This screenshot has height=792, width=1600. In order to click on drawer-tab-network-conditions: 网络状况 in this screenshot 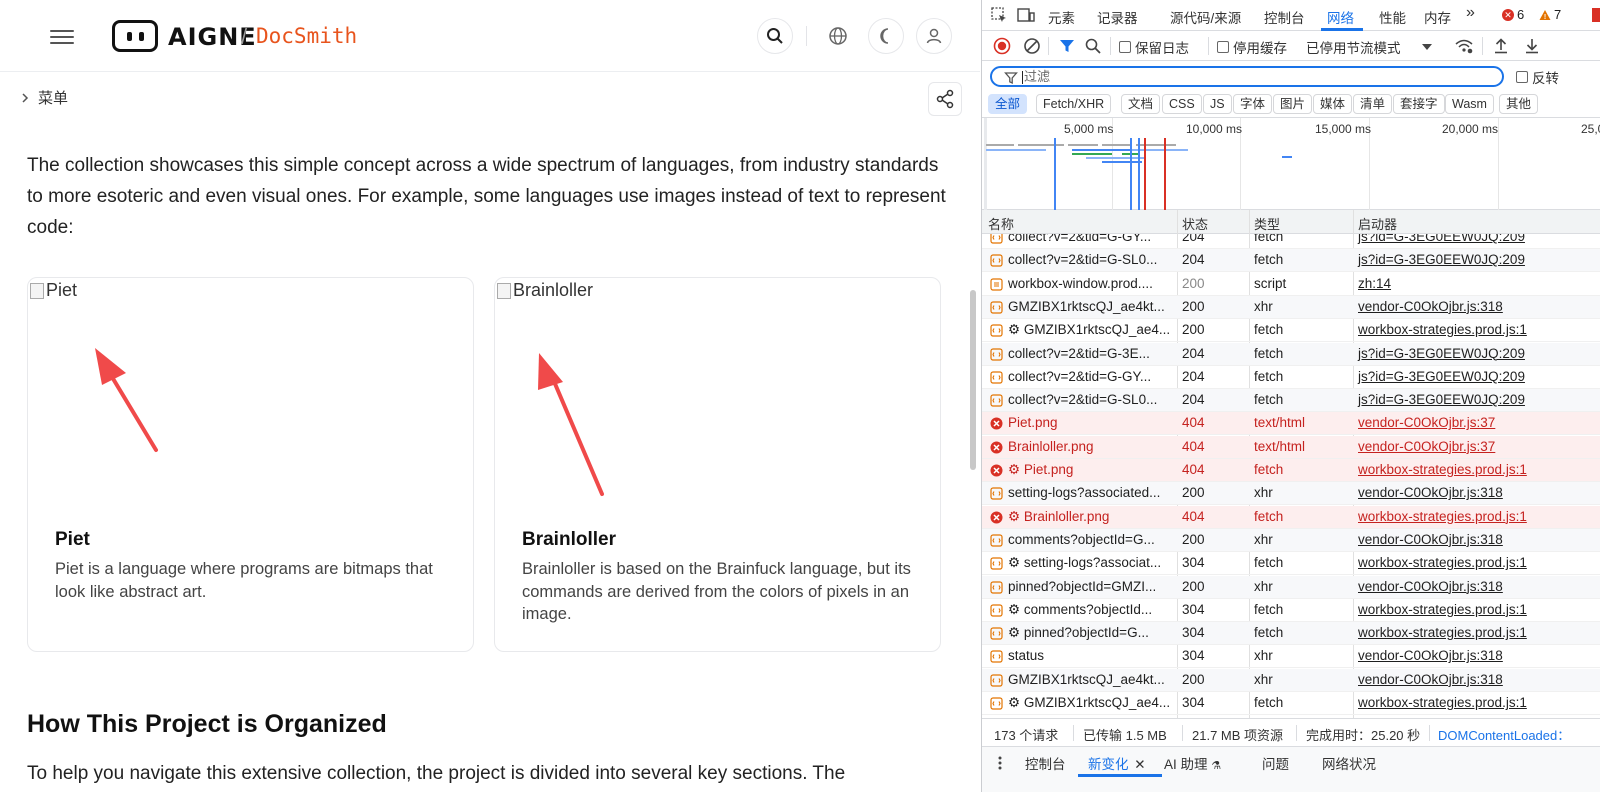, I will do `click(1349, 763)`.